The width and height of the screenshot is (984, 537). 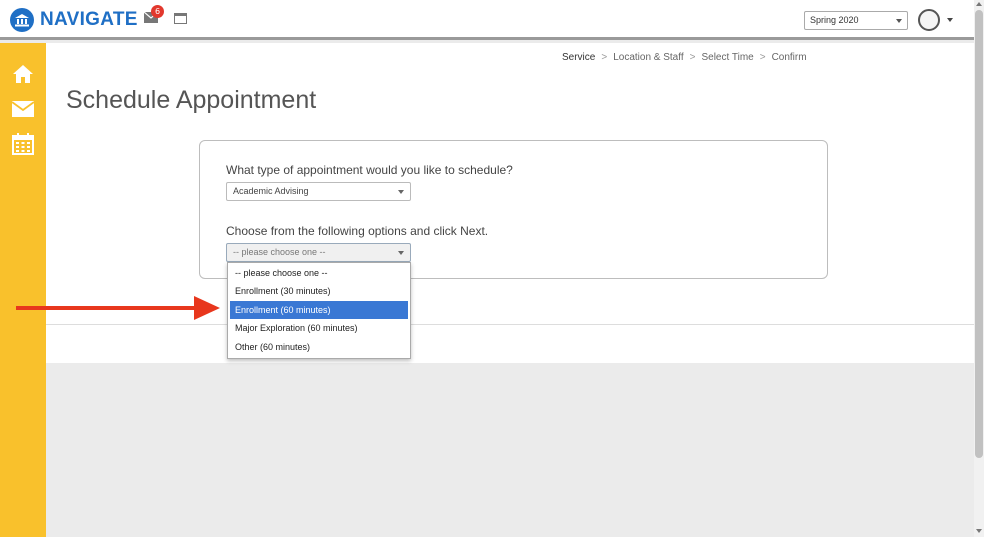 What do you see at coordinates (487, 20) in the screenshot?
I see `top-bar: NAVIGATE 6 Spring 2020` at bounding box center [487, 20].